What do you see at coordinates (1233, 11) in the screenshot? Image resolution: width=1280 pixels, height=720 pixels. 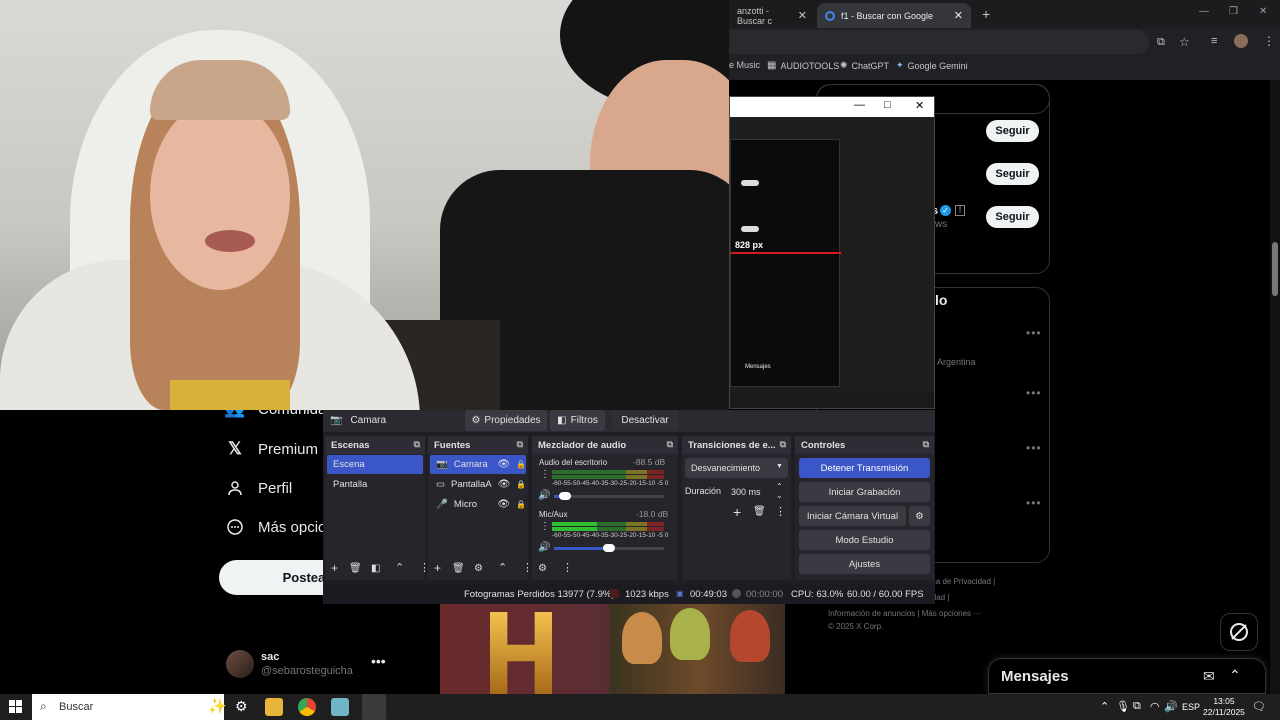 I see `maximize-icon: ❐` at bounding box center [1233, 11].